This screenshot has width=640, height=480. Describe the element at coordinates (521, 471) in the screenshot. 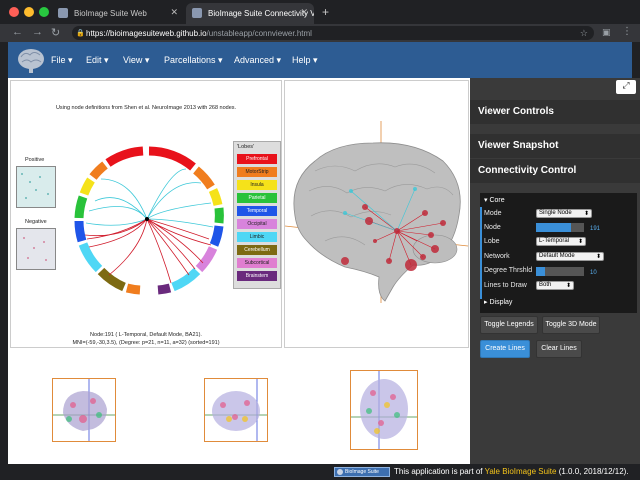

I see `yale-link: Yale BioImage Suite` at that location.